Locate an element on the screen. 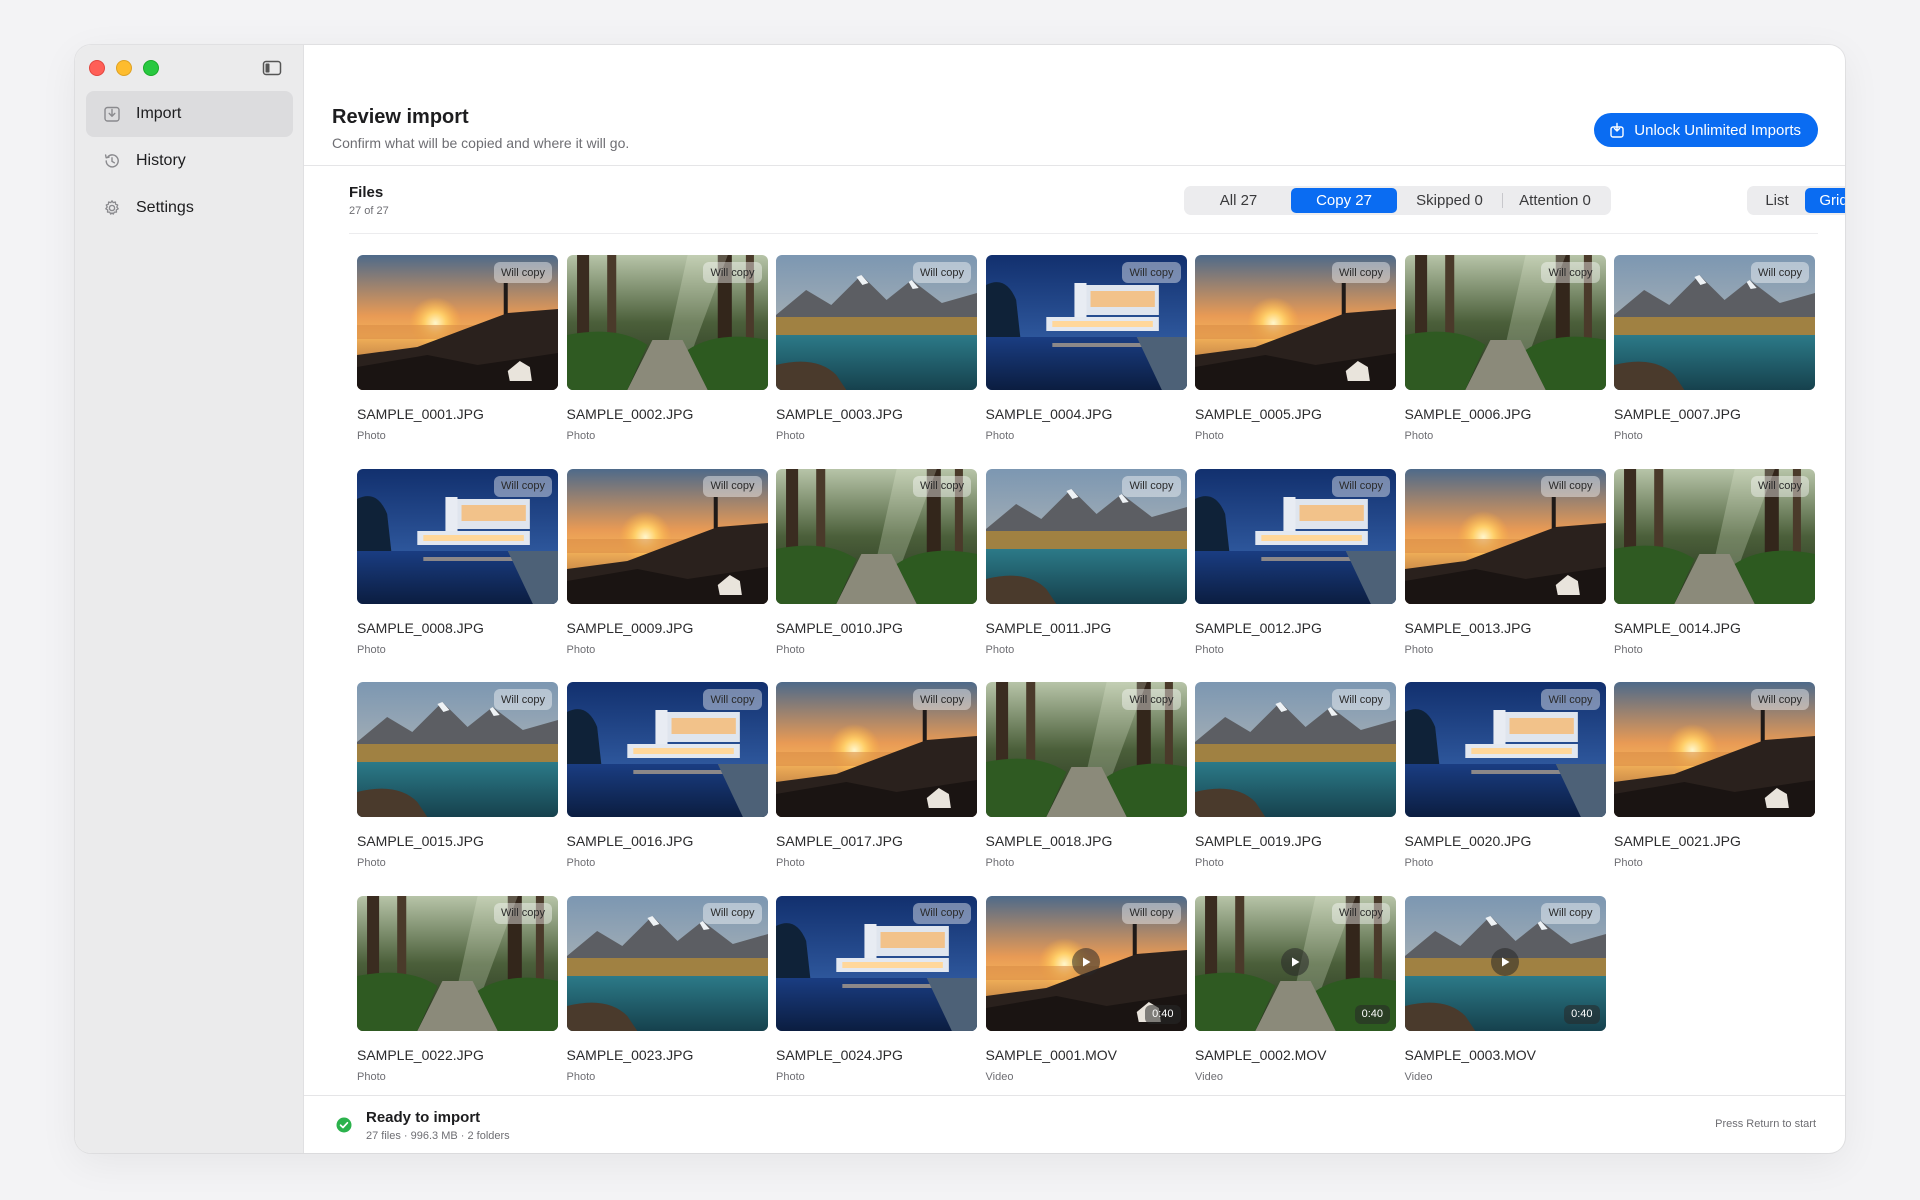 The width and height of the screenshot is (1920, 1200). file-tile: Will copy SAMPLE_0002.JPG Photo is located at coordinates (667, 362).